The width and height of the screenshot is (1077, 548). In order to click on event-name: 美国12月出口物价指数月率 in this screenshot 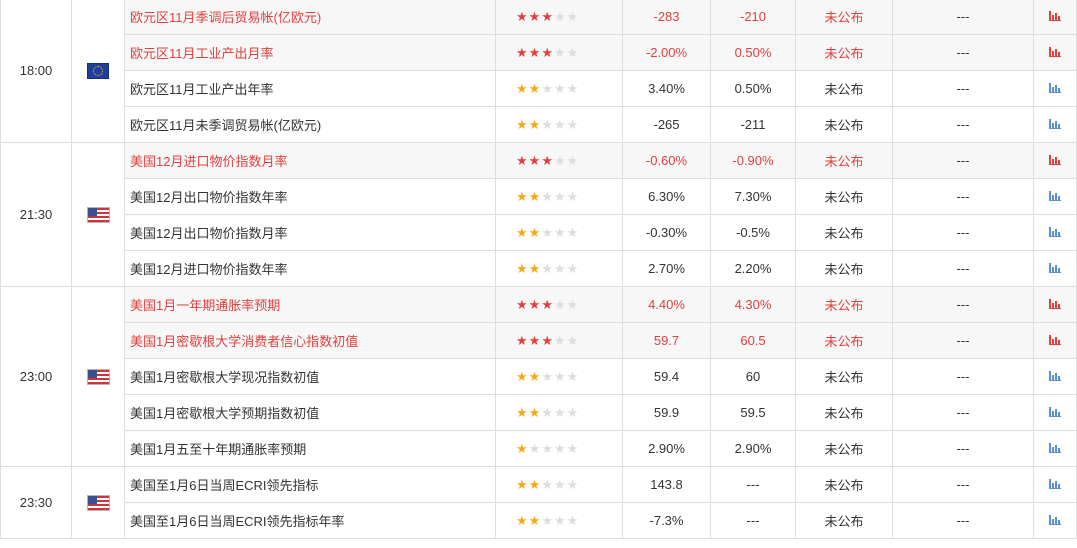, I will do `click(310, 232)`.